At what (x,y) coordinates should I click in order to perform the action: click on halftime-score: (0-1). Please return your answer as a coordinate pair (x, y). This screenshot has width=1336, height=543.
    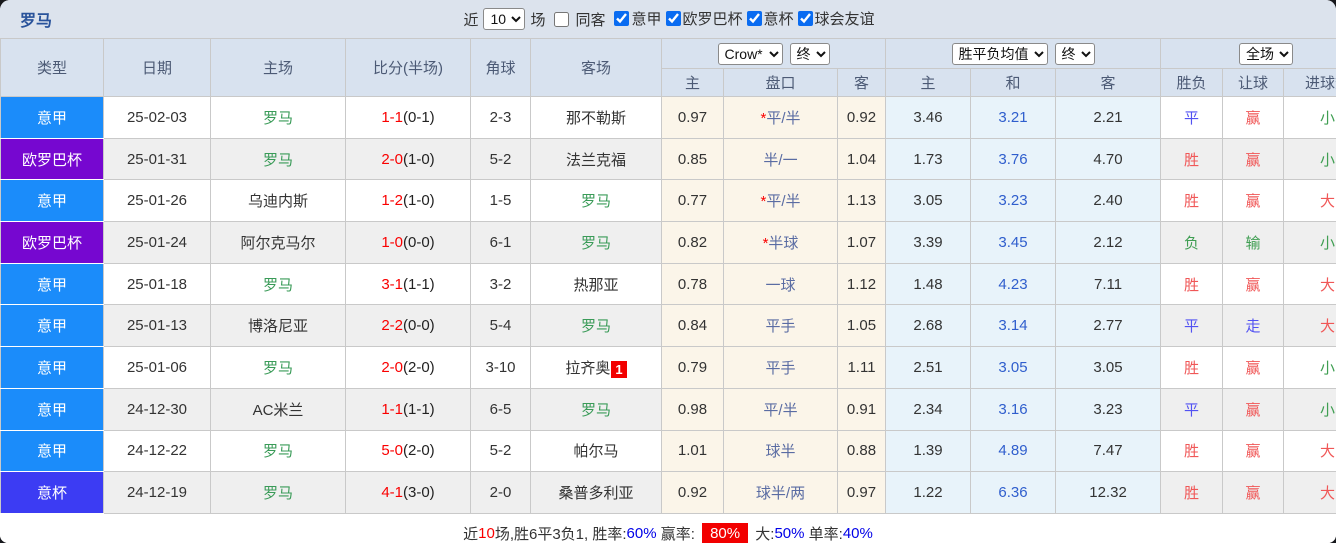
    Looking at the image, I should click on (419, 117).